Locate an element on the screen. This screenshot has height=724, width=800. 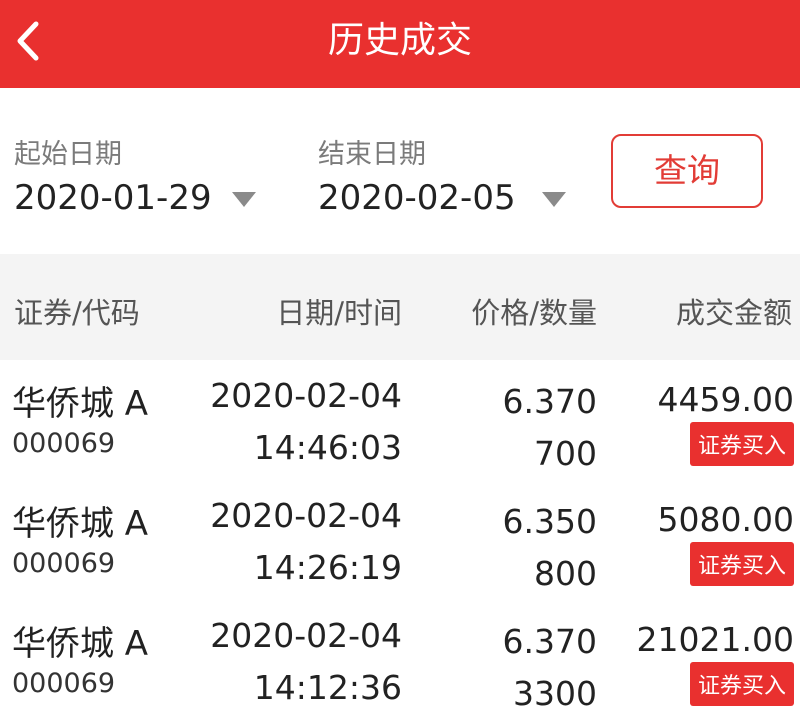
trade-amount: 5080.00 is located at coordinates (725, 519).